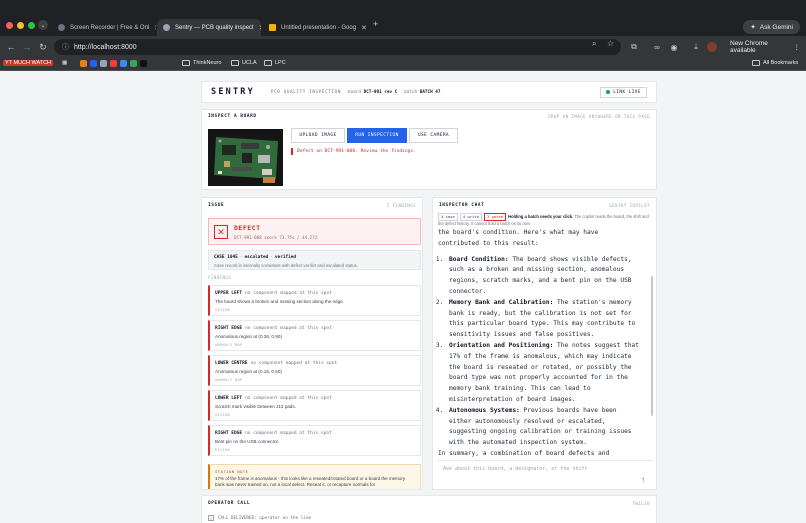 This screenshot has width=806, height=523. I want to click on batch-value: BATCH 47, so click(430, 92).